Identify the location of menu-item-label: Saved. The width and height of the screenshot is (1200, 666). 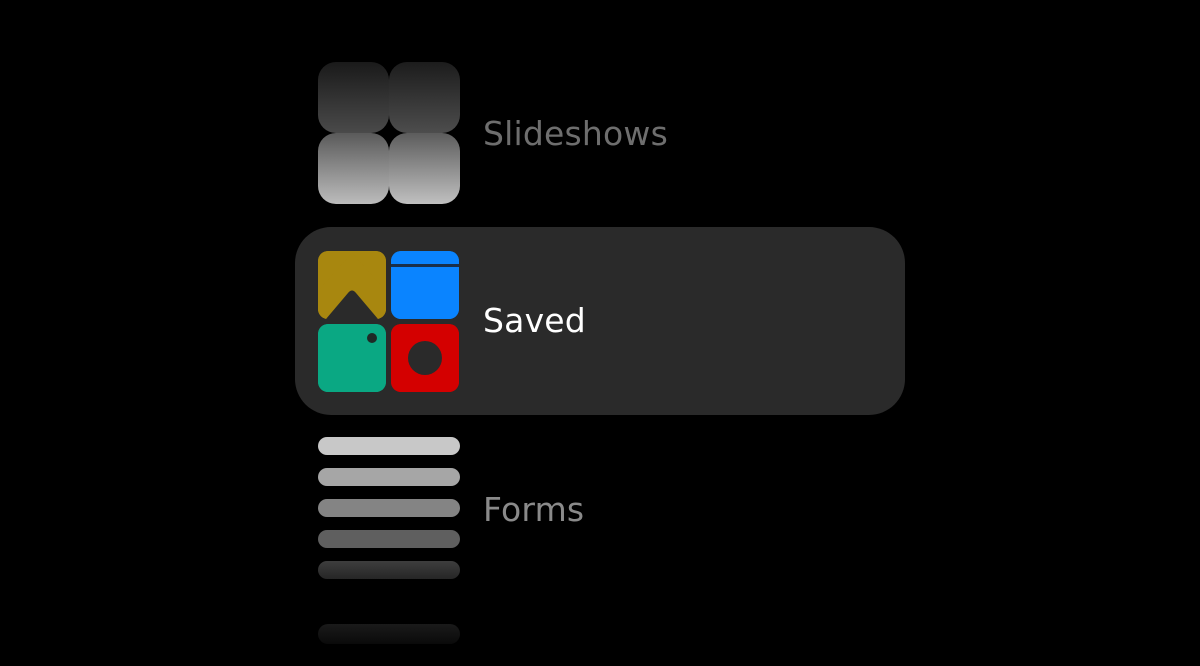
(534, 320).